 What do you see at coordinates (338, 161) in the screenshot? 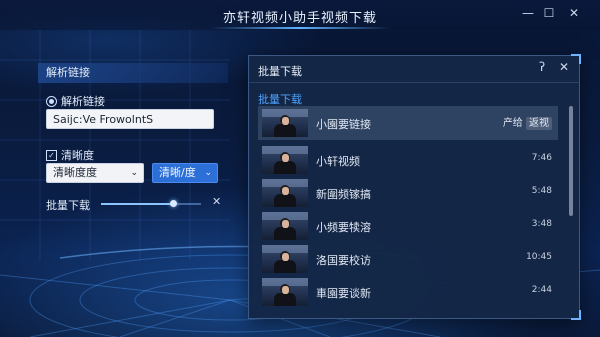
I see `video-title: 小轩视频` at bounding box center [338, 161].